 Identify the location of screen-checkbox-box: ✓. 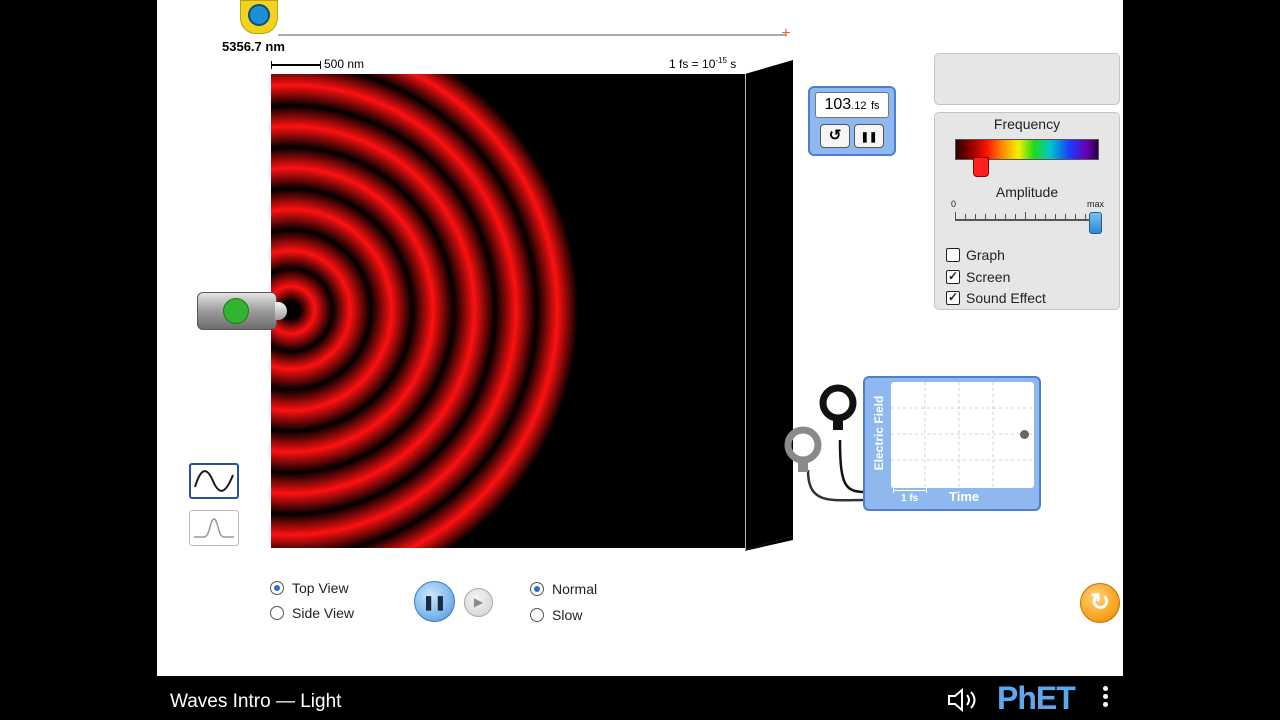
(953, 277).